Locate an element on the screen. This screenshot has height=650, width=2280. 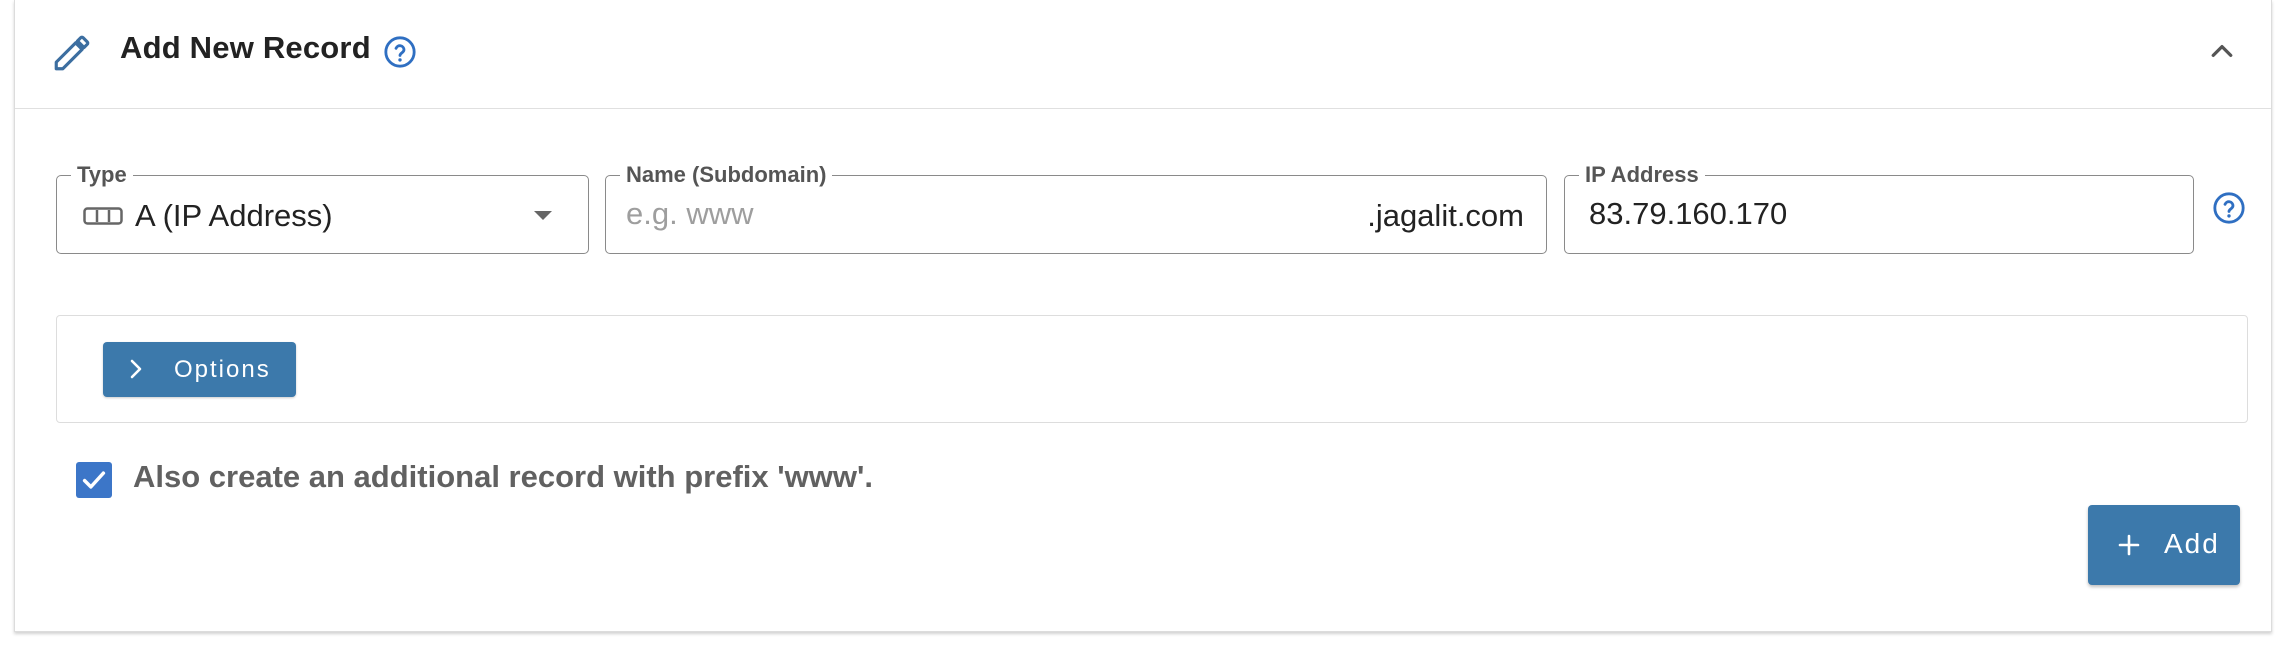
domain-suffix: .jagalit.com is located at coordinates (1445, 215).